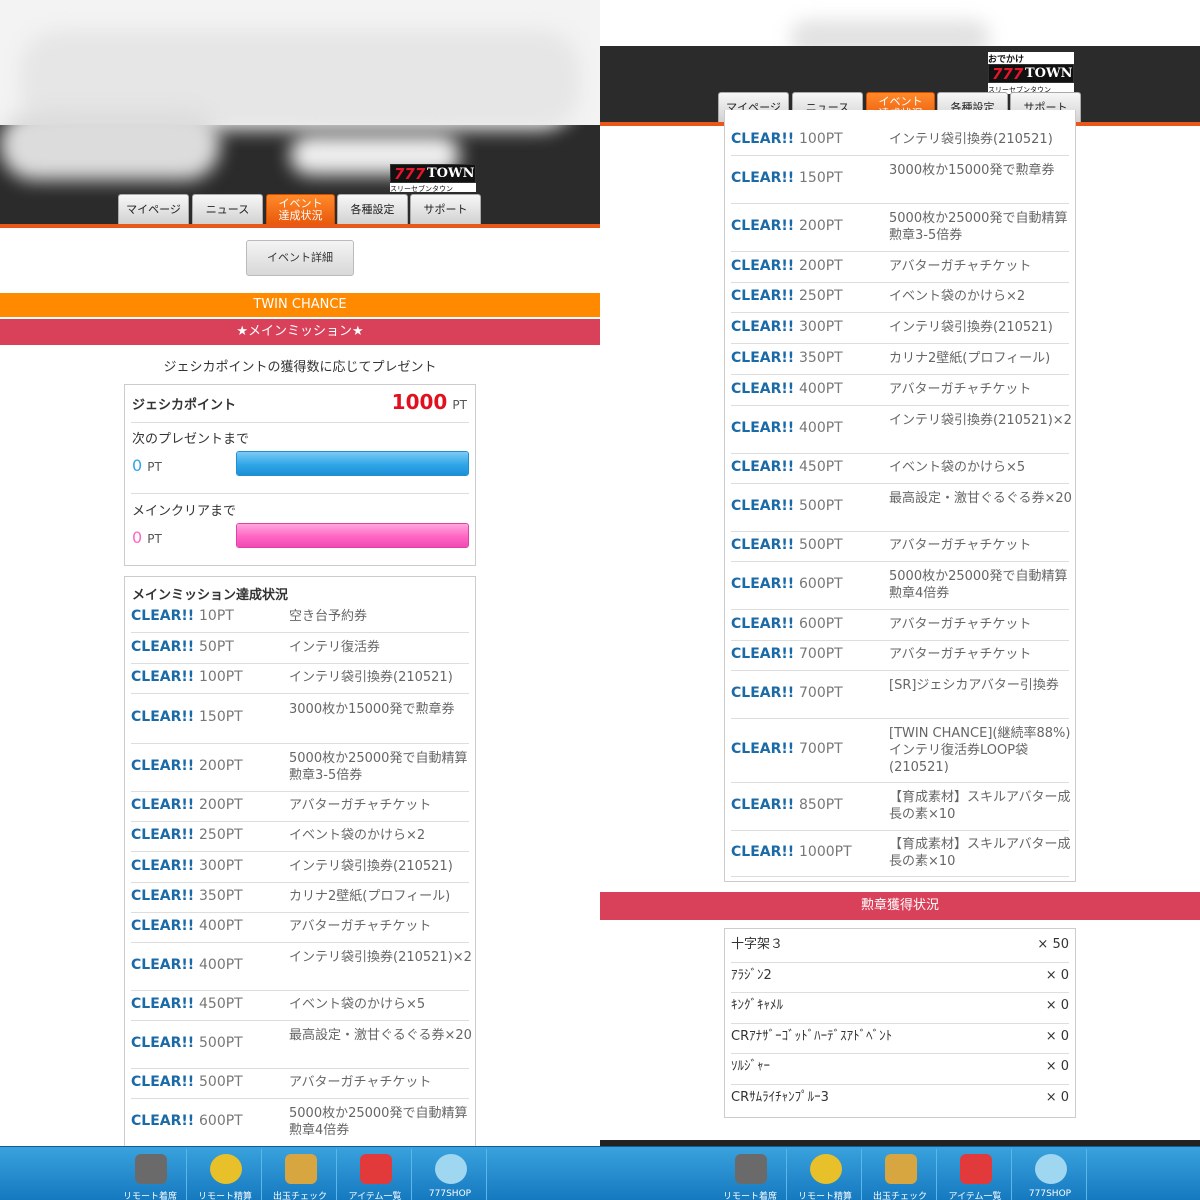  Describe the element at coordinates (970, 358) in the screenshot. I see `mission-reward: カリナ2壁紙(プロフィール)` at that location.